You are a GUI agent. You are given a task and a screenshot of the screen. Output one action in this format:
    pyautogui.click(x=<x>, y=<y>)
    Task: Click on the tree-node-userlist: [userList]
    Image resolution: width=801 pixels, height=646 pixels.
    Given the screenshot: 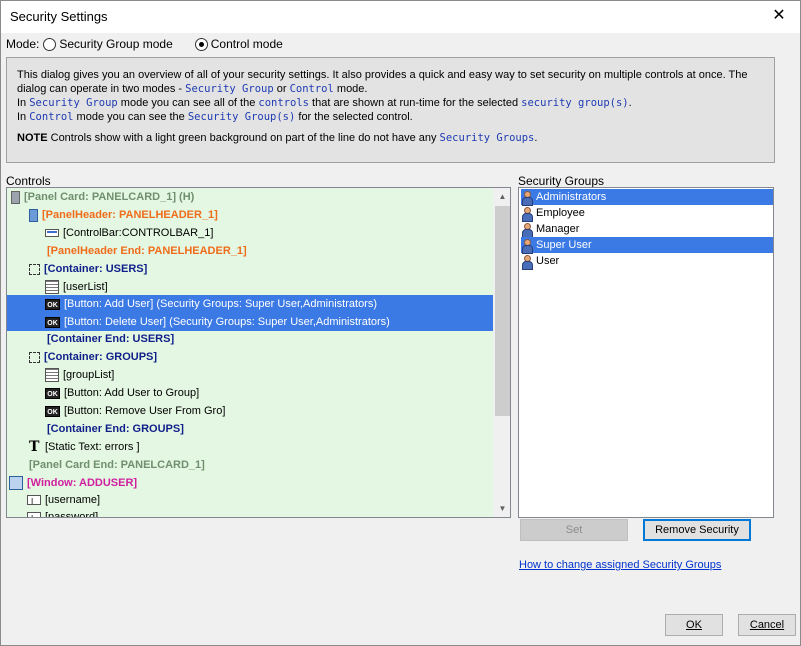 What is the action you would take?
    pyautogui.click(x=76, y=287)
    